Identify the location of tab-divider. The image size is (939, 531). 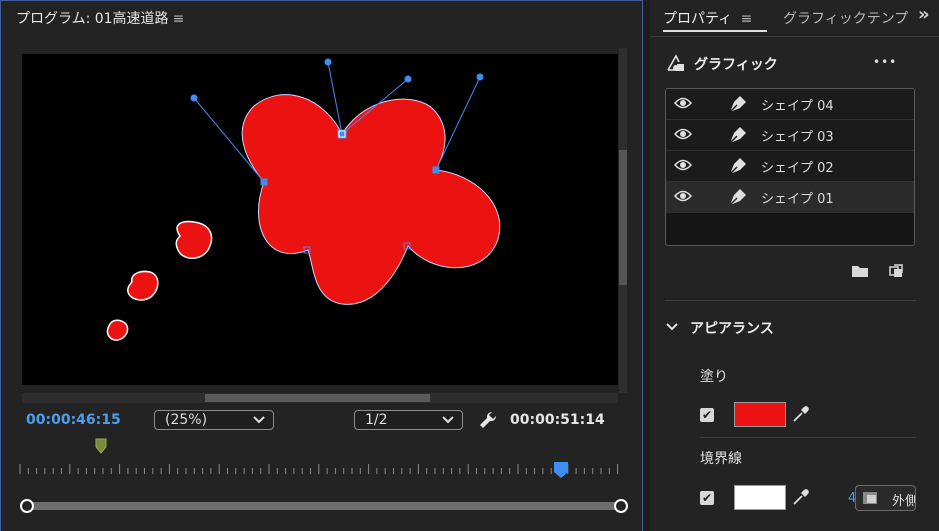
(794, 36).